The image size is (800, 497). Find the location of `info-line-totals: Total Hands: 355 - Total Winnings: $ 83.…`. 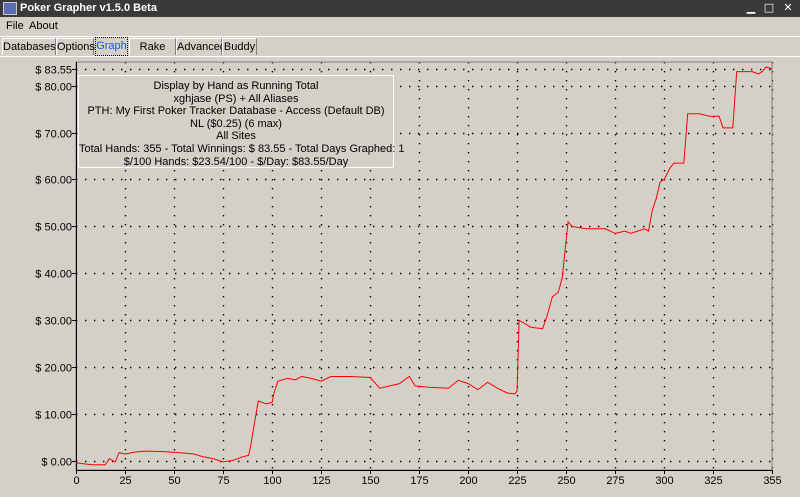

info-line-totals: Total Hands: 355 - Total Winnings: $ 83.… is located at coordinates (242, 148).